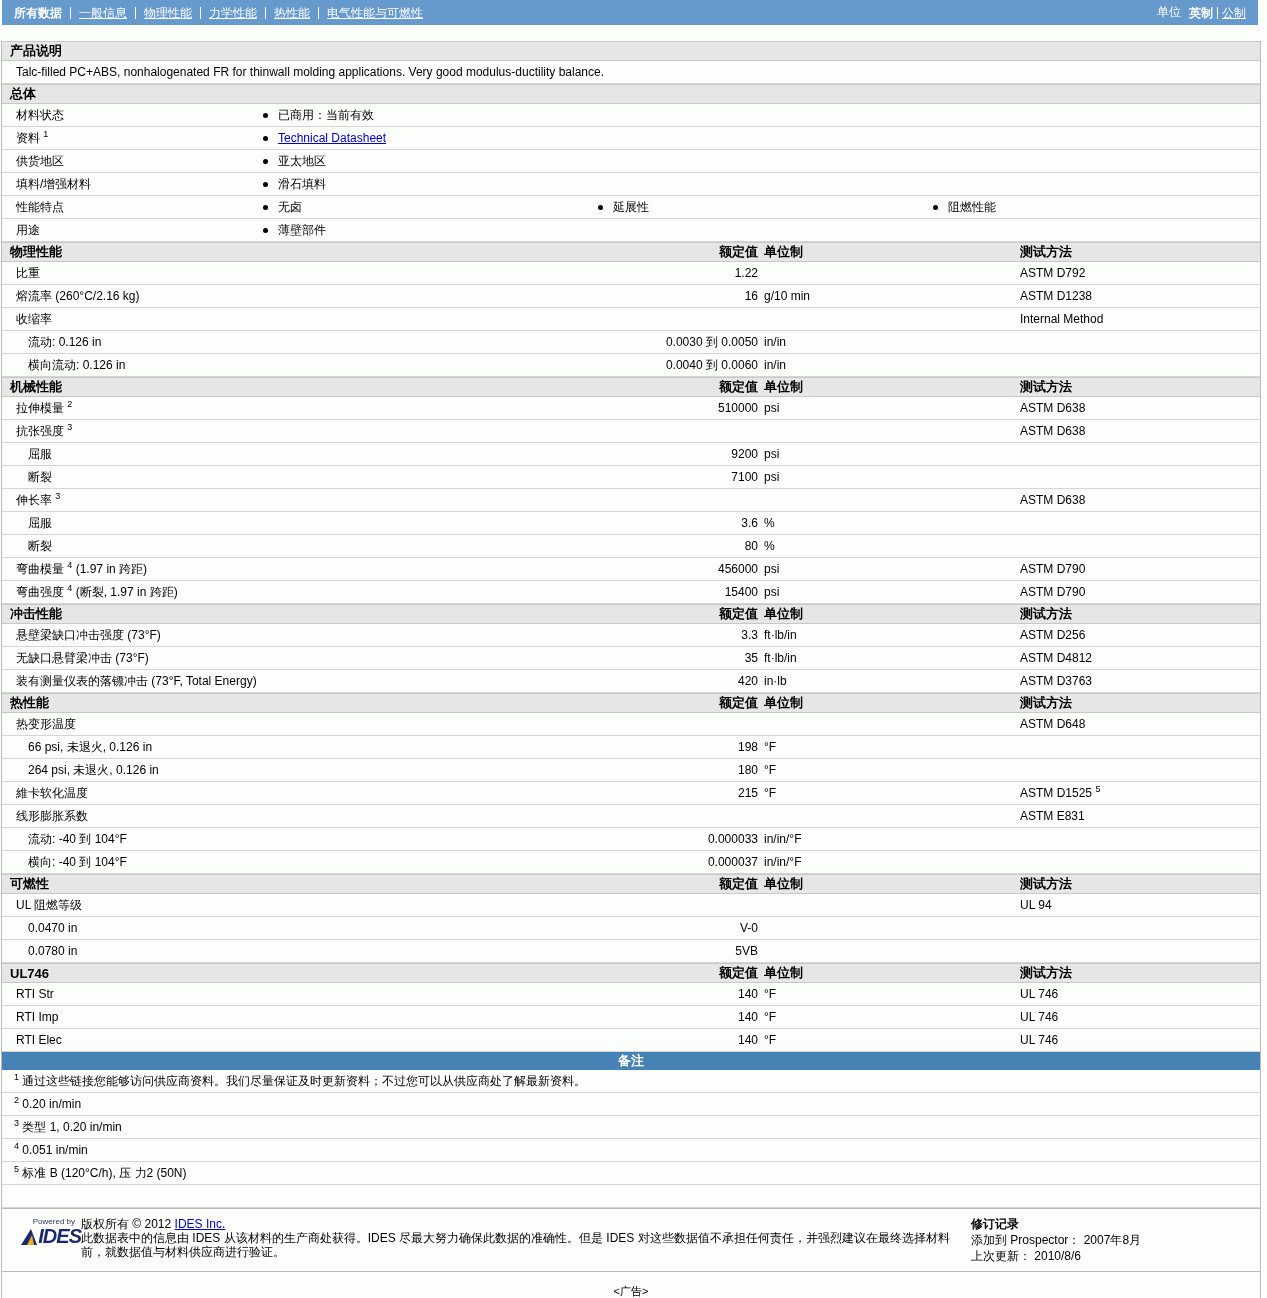  I want to click on nav-tab: 物理性能, so click(167, 12).